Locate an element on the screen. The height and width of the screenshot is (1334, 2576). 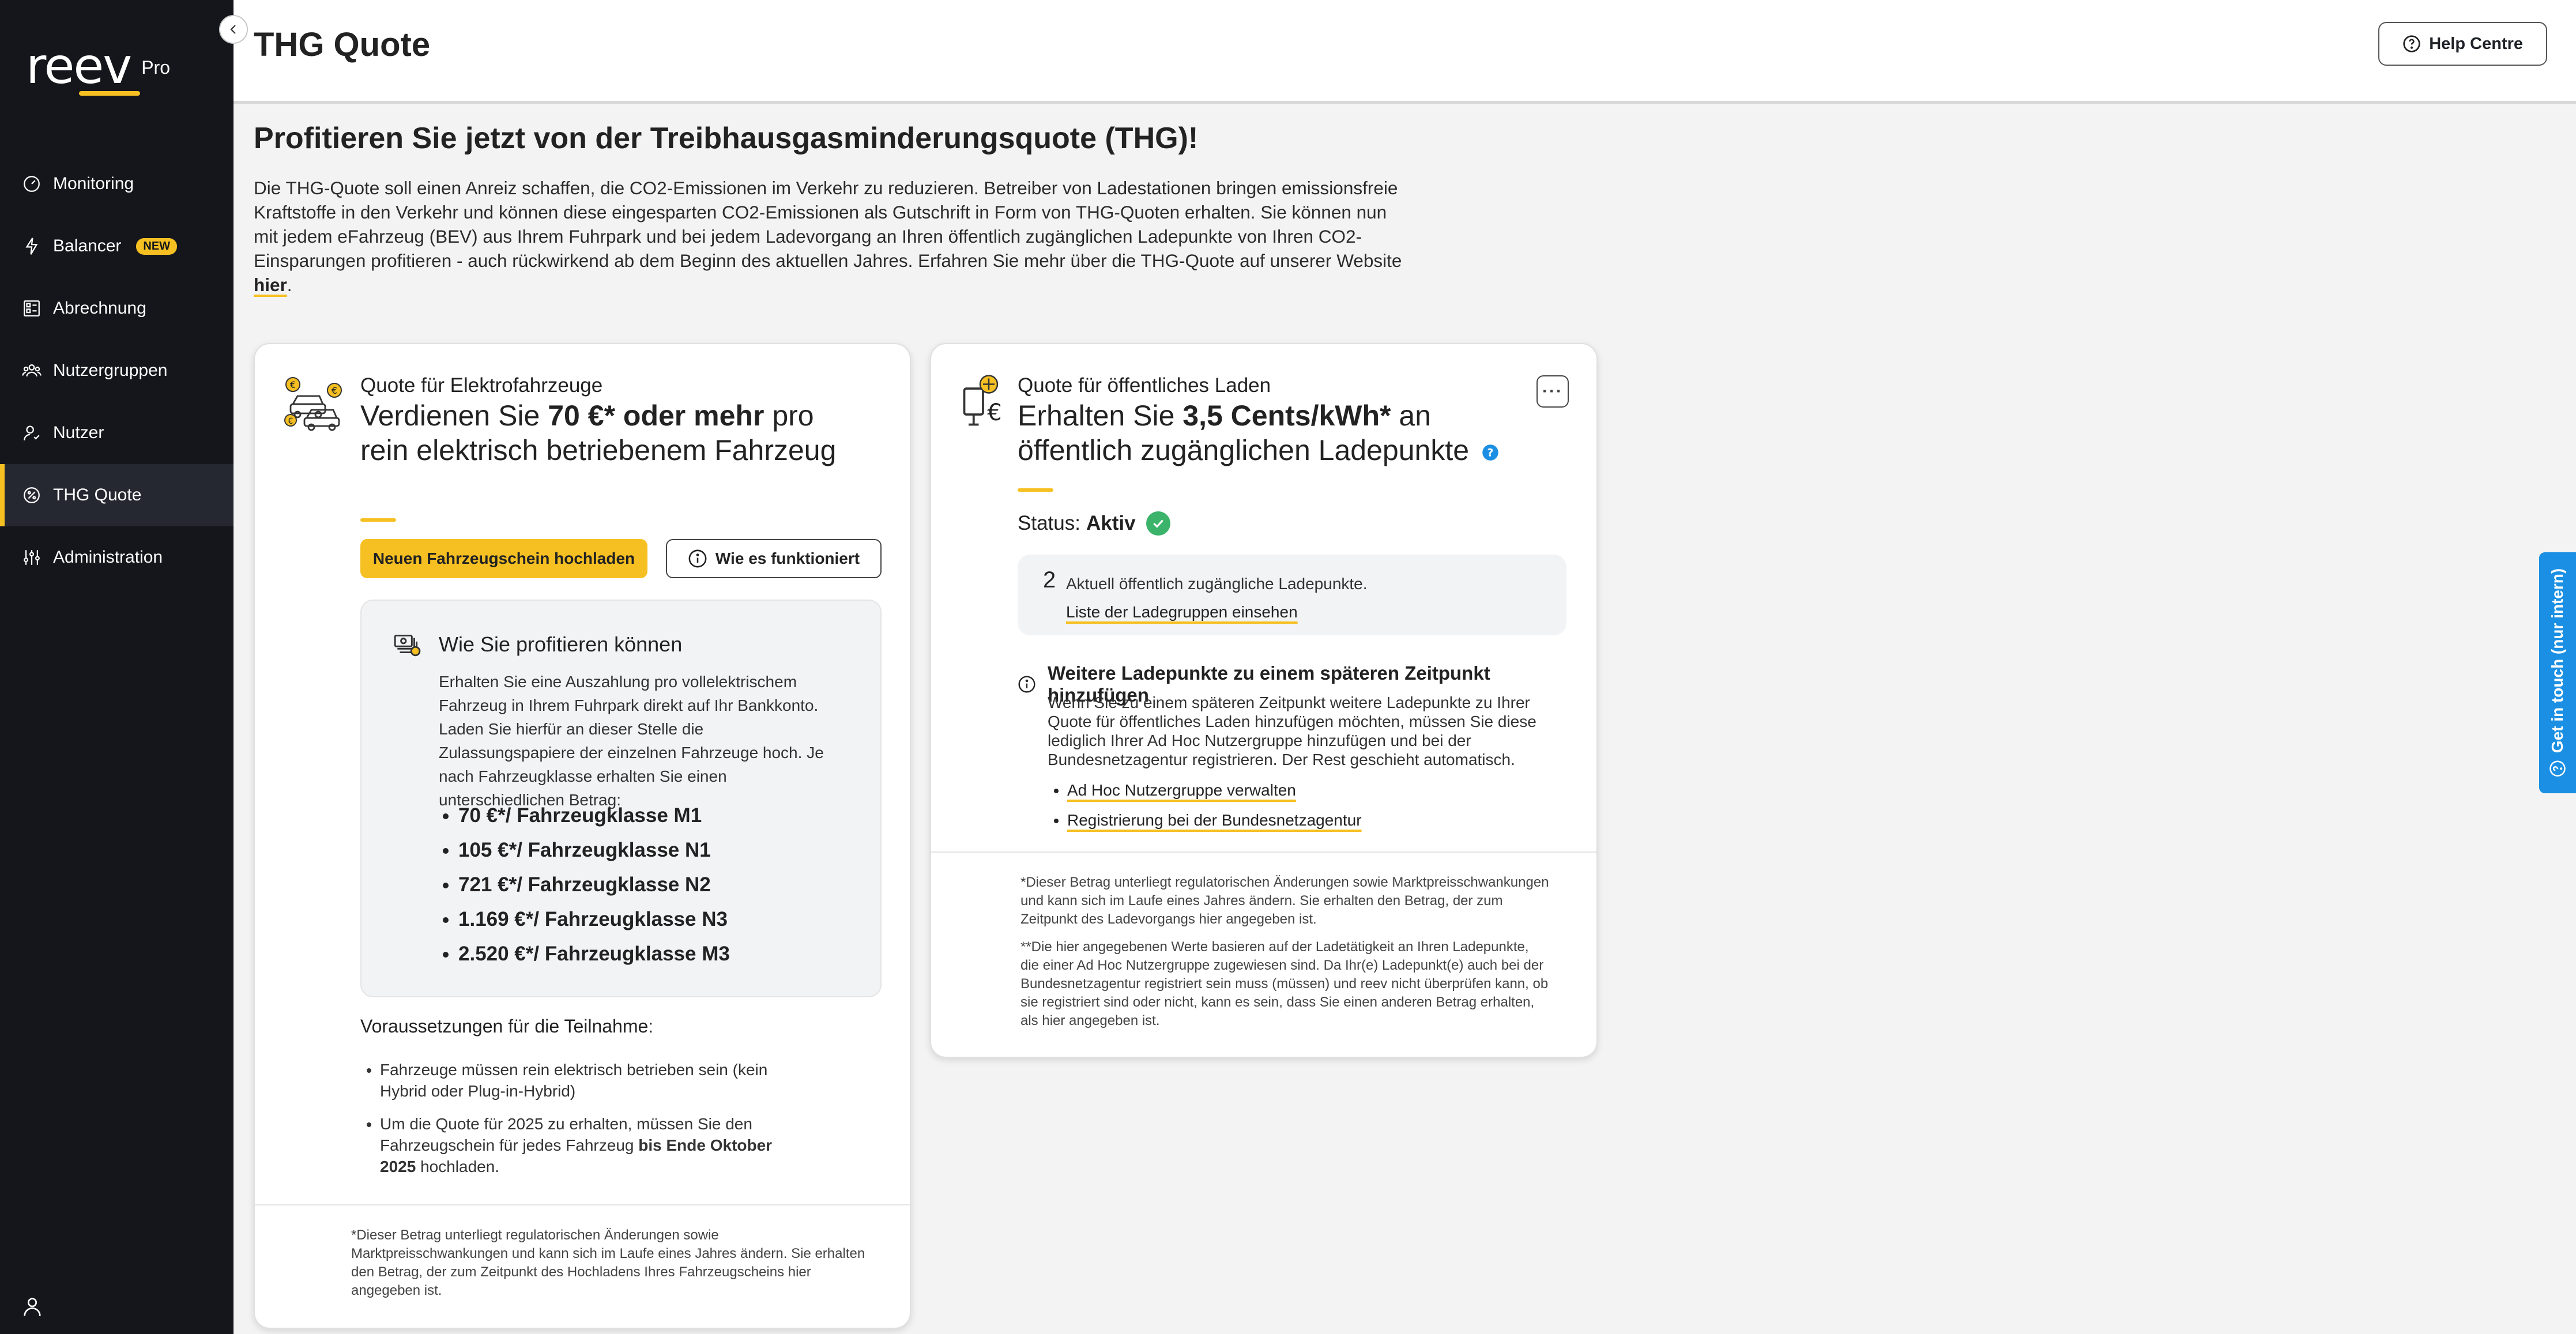
bundesnetzagentur-registration-link: Registrierung bei der Bundesnetzagentur is located at coordinates (1214, 820).